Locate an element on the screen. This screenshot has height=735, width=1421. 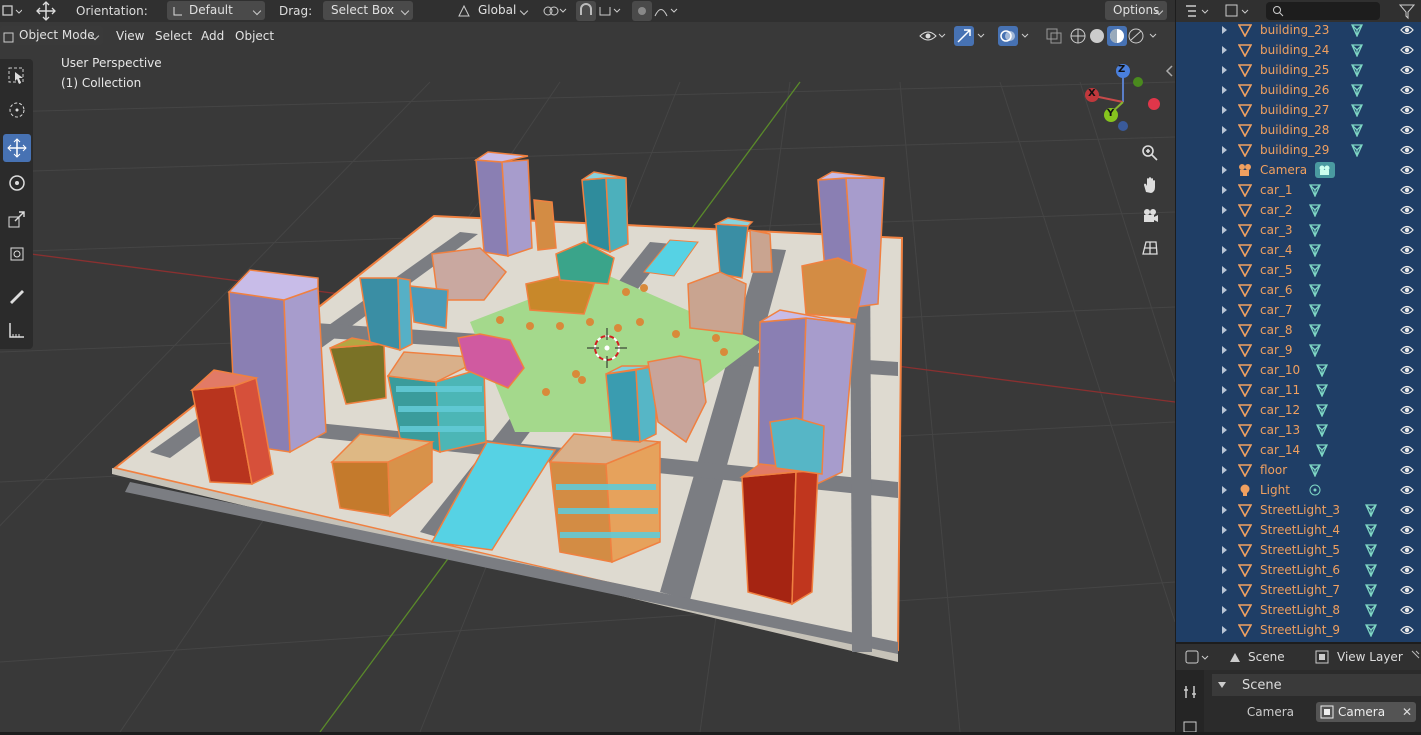
outliner-row: StreetLight_7 is located at coordinates (1298, 590).